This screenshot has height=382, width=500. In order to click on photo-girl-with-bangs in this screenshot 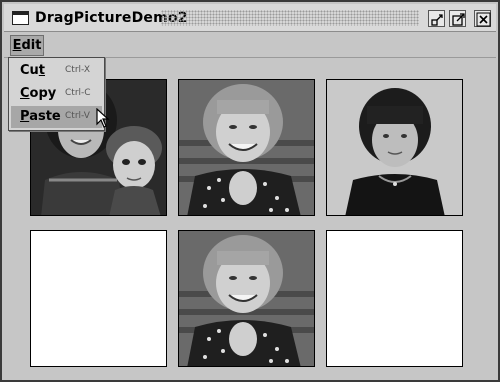, I will do `click(394, 147)`.